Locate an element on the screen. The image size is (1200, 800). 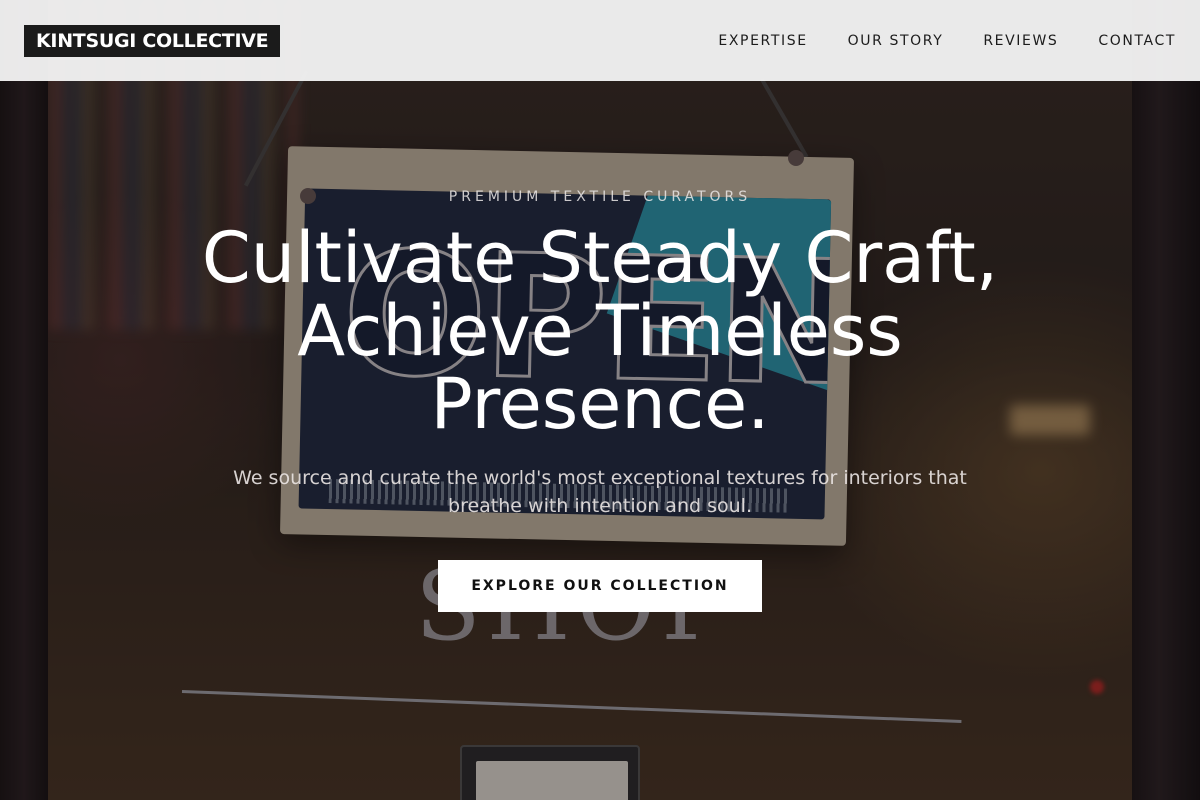
brand-logo: KINTSUGI COLLECTIVE is located at coordinates (152, 40).